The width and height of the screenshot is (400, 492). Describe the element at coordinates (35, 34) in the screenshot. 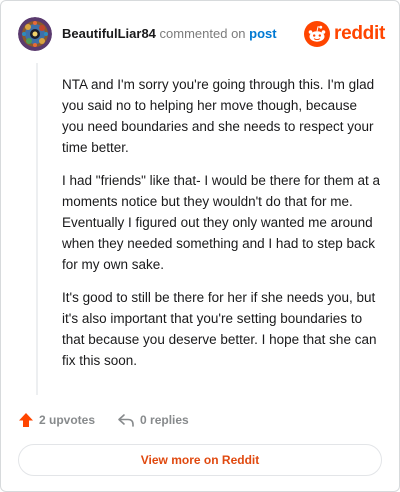

I see `user-avatar-icon` at that location.